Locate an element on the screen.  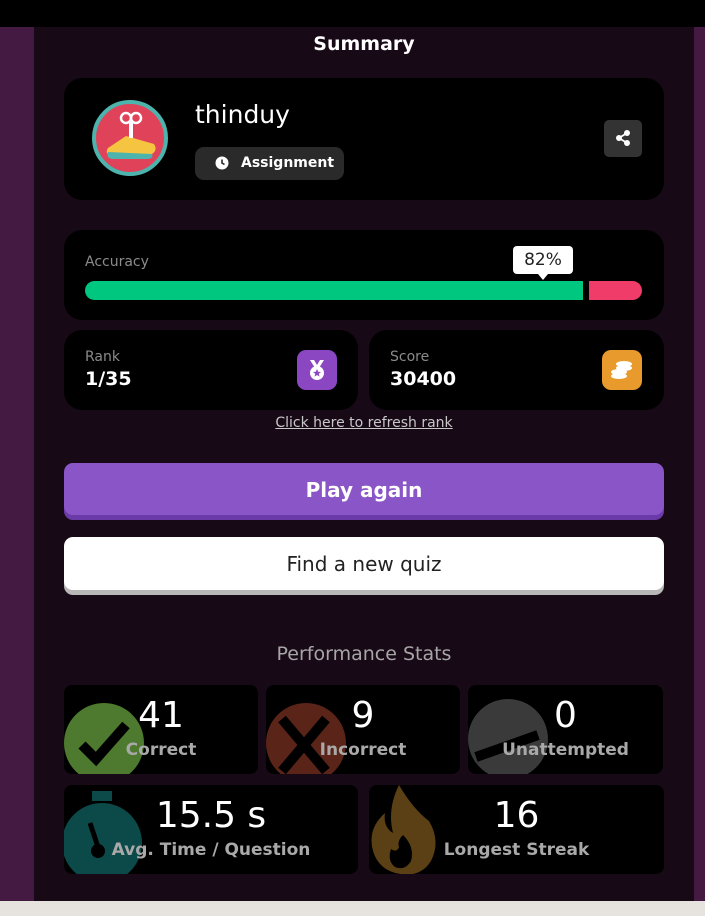
accuracy-card: Accuracy 82% is located at coordinates (364, 275).